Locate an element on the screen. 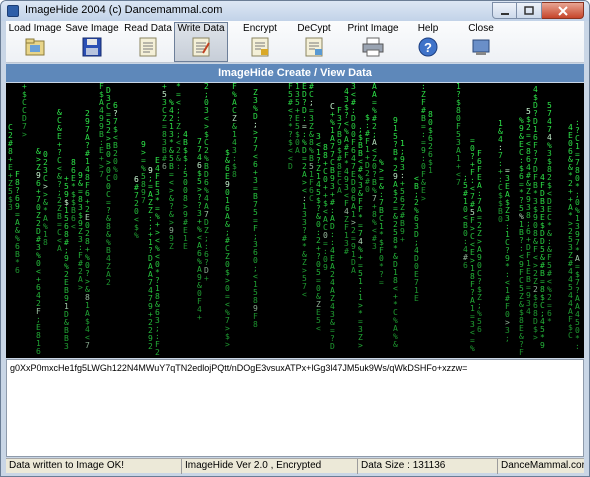 The height and width of the screenshot is (477, 590). load-image-icon is located at coordinates (35, 47).